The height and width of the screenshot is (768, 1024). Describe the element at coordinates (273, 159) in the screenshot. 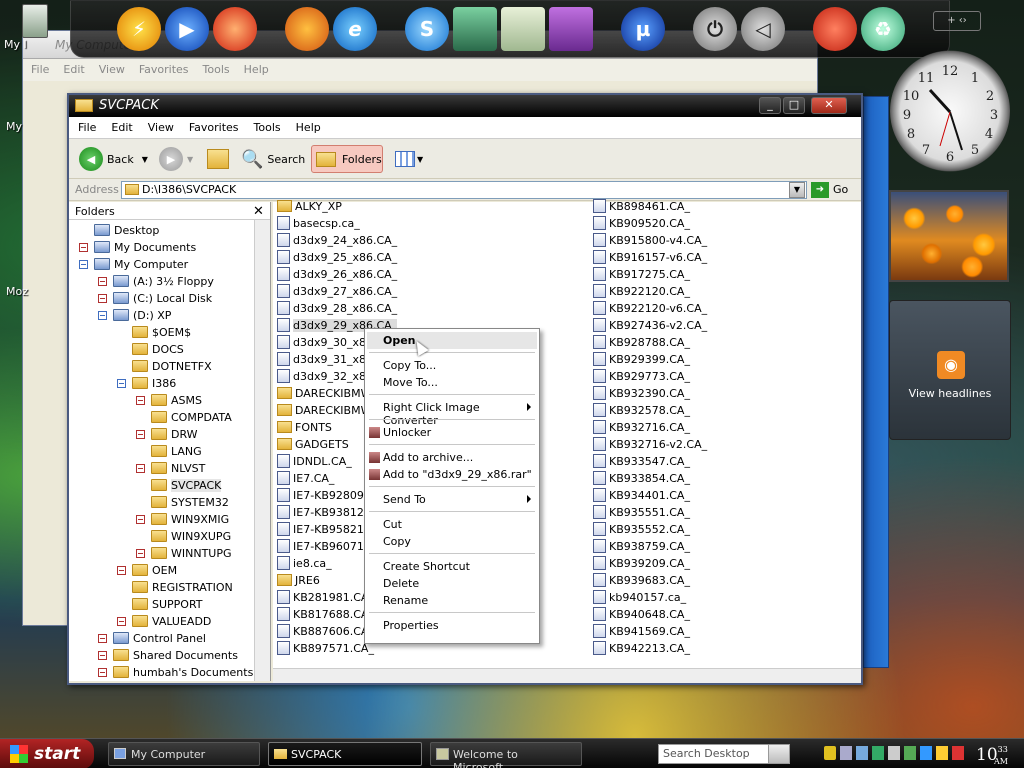

I see `search-button: 🔍 Search` at that location.